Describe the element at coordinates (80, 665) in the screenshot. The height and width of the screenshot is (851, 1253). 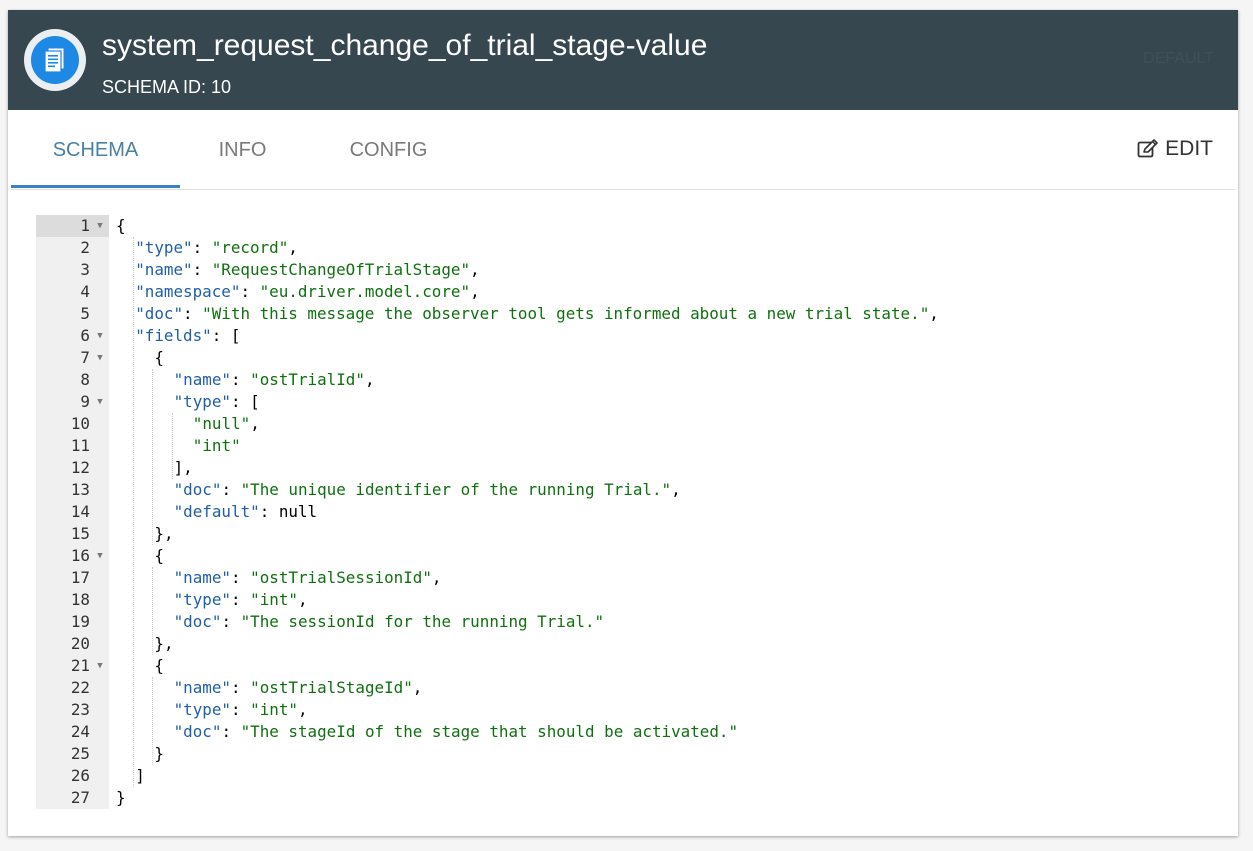
I see `line-number: 21` at that location.